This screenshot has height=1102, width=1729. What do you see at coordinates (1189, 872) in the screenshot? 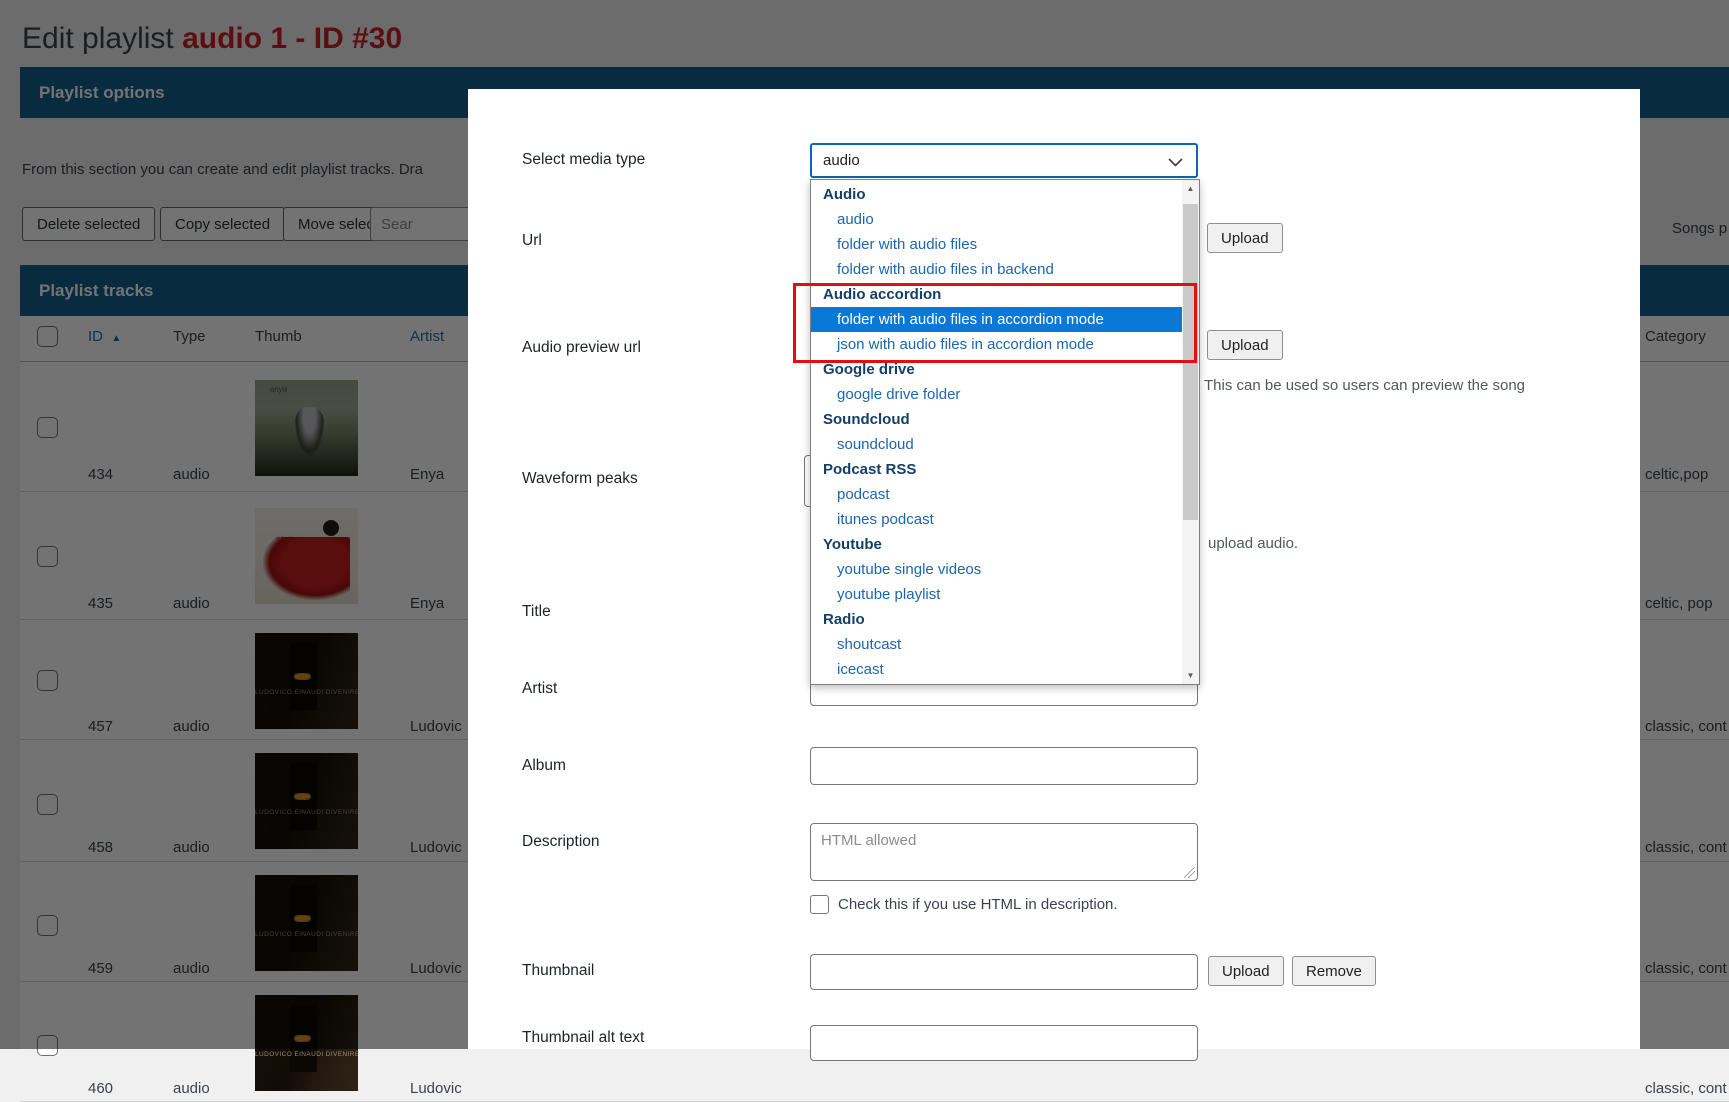
I see `resize-handle-icon` at bounding box center [1189, 872].